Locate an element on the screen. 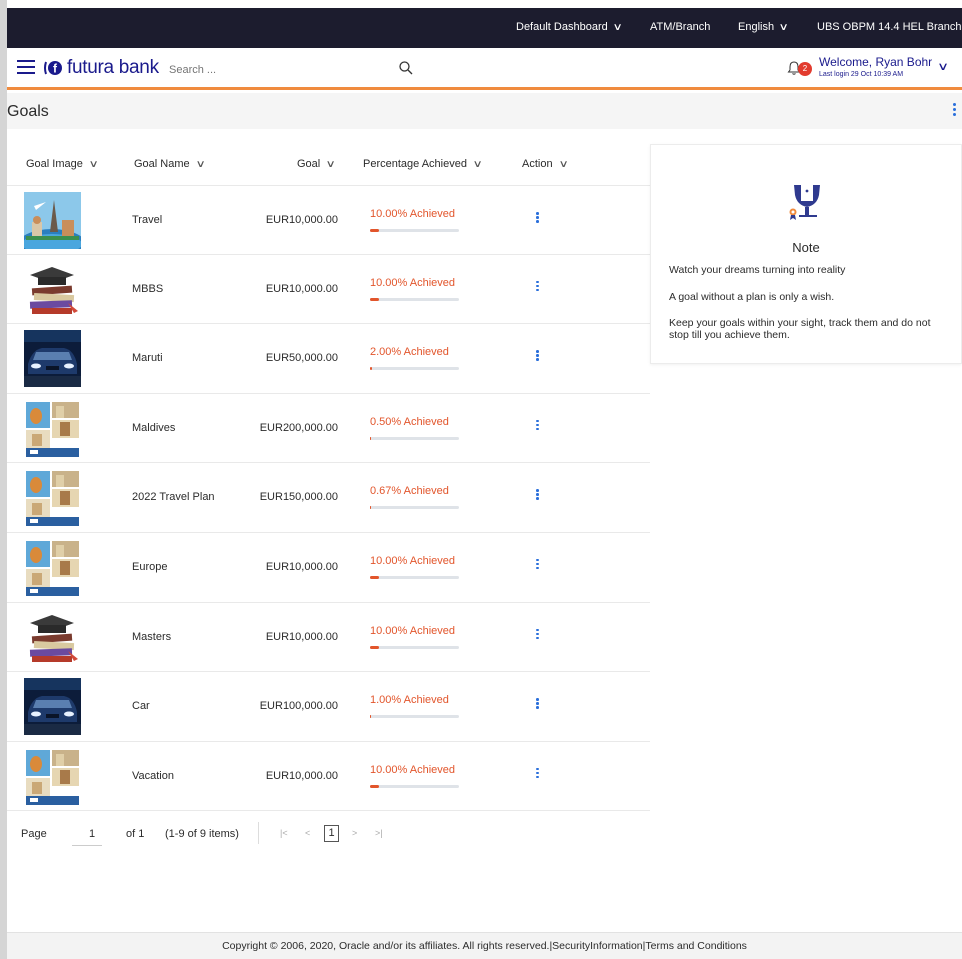  goal-amount: EUR150,000.00 is located at coordinates (298, 497).